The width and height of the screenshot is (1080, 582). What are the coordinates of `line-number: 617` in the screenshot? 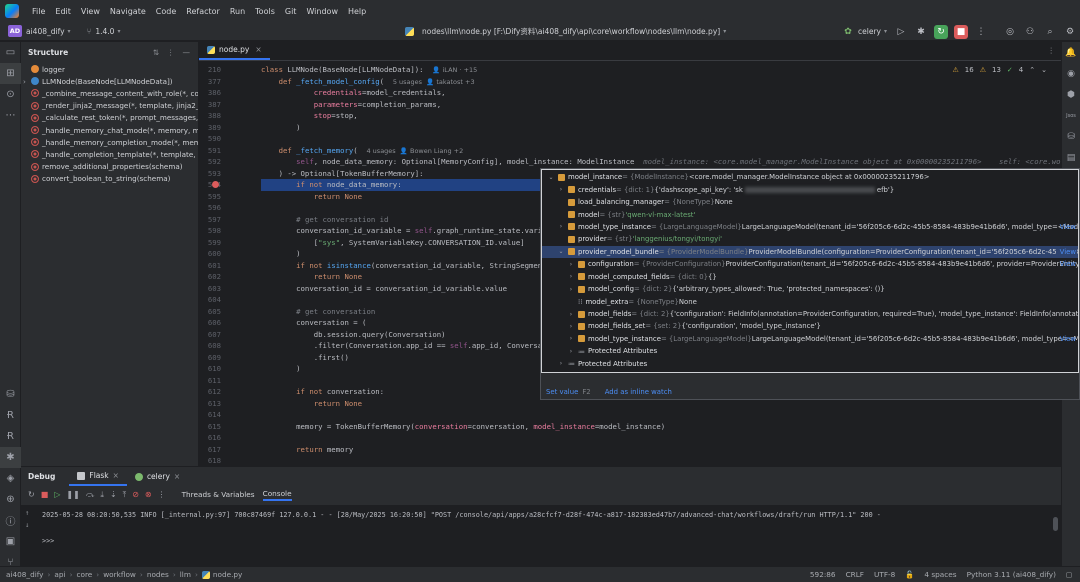 It's located at (210, 450).